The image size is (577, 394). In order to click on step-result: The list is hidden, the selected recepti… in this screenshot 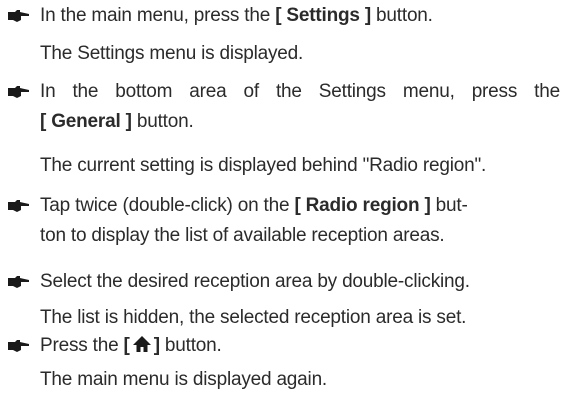, I will do `click(253, 317)`.